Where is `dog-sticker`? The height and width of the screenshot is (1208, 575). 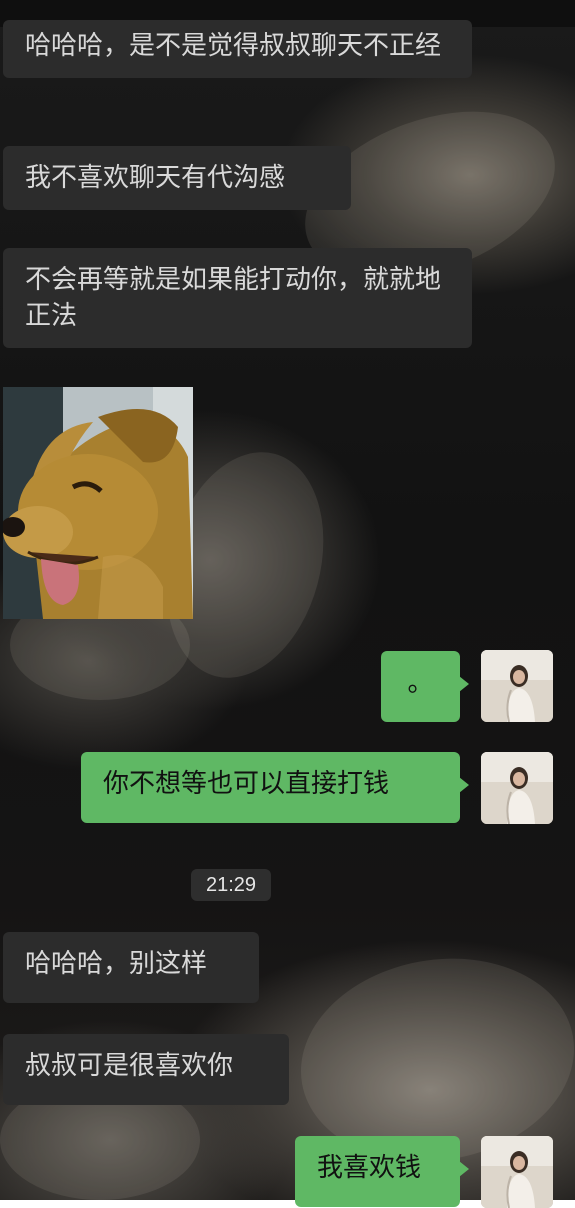
dog-sticker is located at coordinates (98, 503).